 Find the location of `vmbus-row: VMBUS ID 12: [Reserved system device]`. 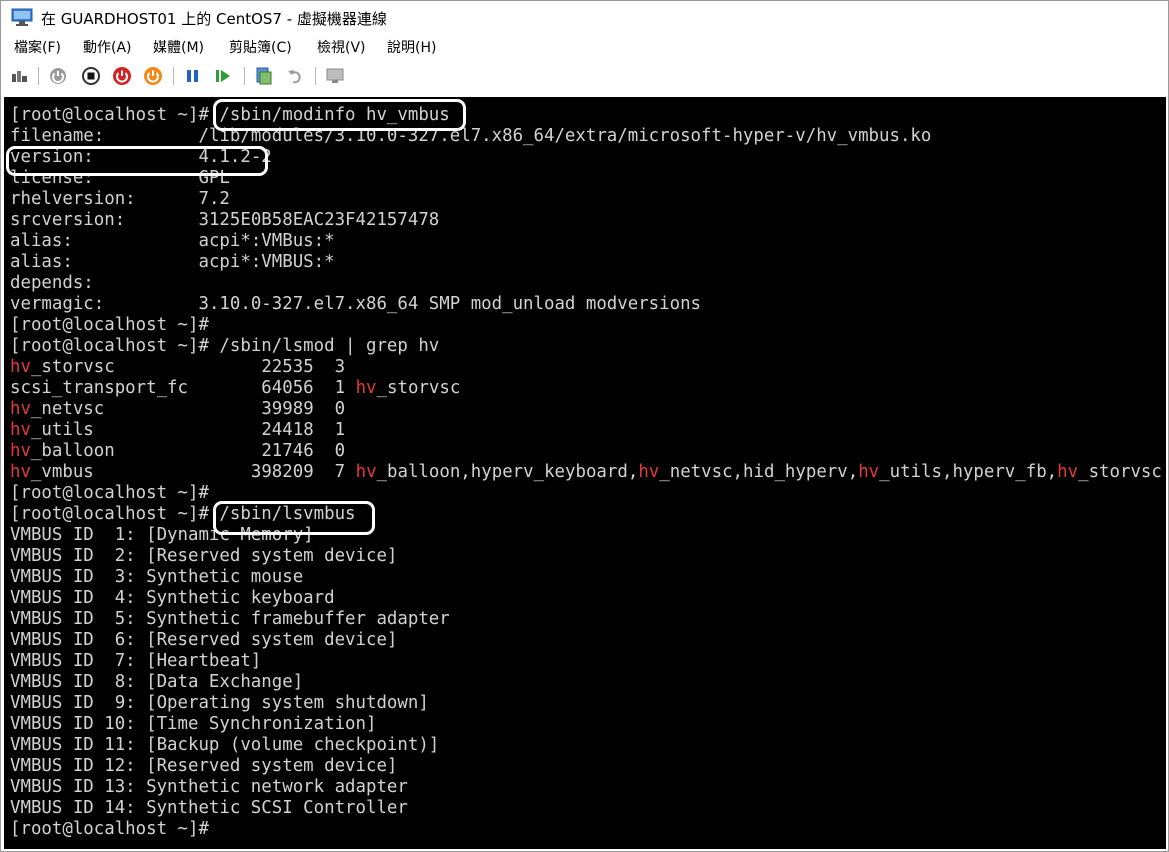

vmbus-row: VMBUS ID 12: [Reserved system device] is located at coordinates (204, 766).